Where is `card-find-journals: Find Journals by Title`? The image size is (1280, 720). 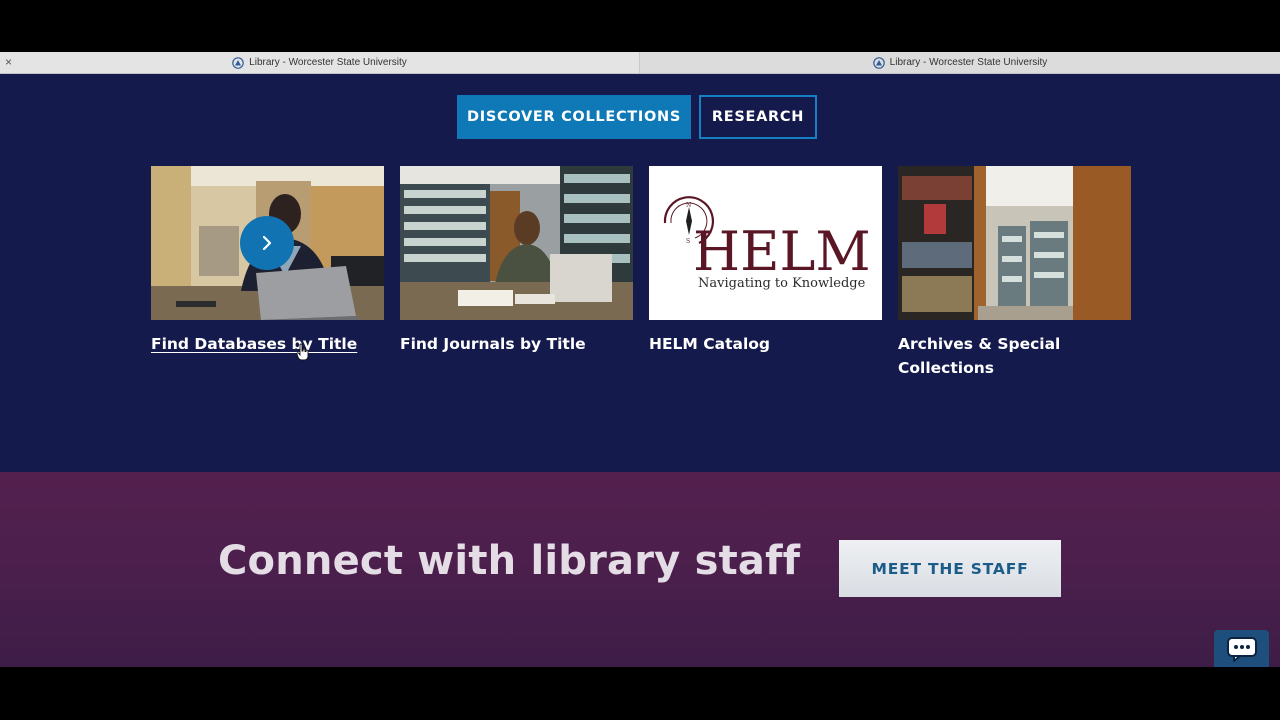 card-find-journals: Find Journals by Title is located at coordinates (516, 261).